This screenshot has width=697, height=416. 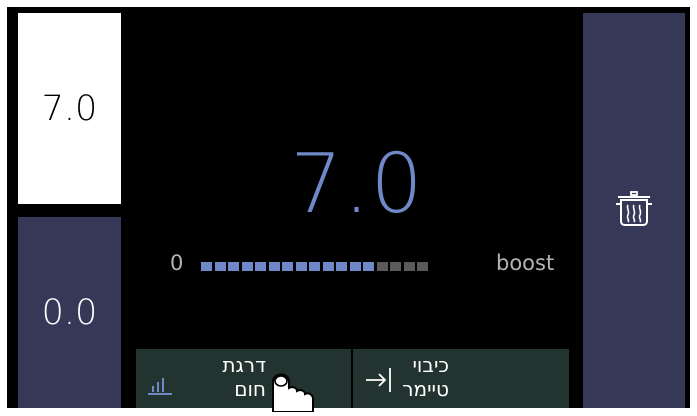 I want to click on zone-active-tile: 7.0, so click(x=69, y=108).